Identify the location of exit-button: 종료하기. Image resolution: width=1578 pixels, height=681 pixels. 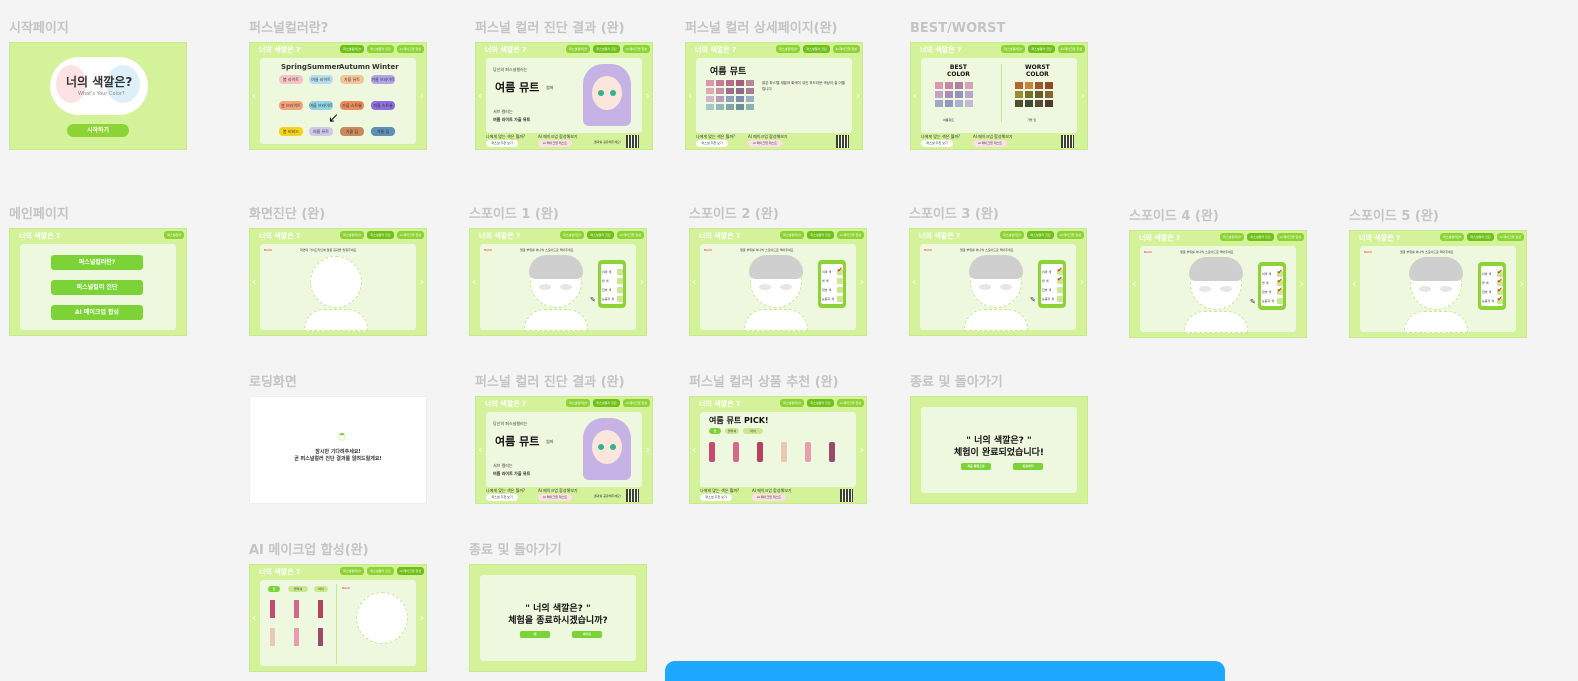
(1028, 466).